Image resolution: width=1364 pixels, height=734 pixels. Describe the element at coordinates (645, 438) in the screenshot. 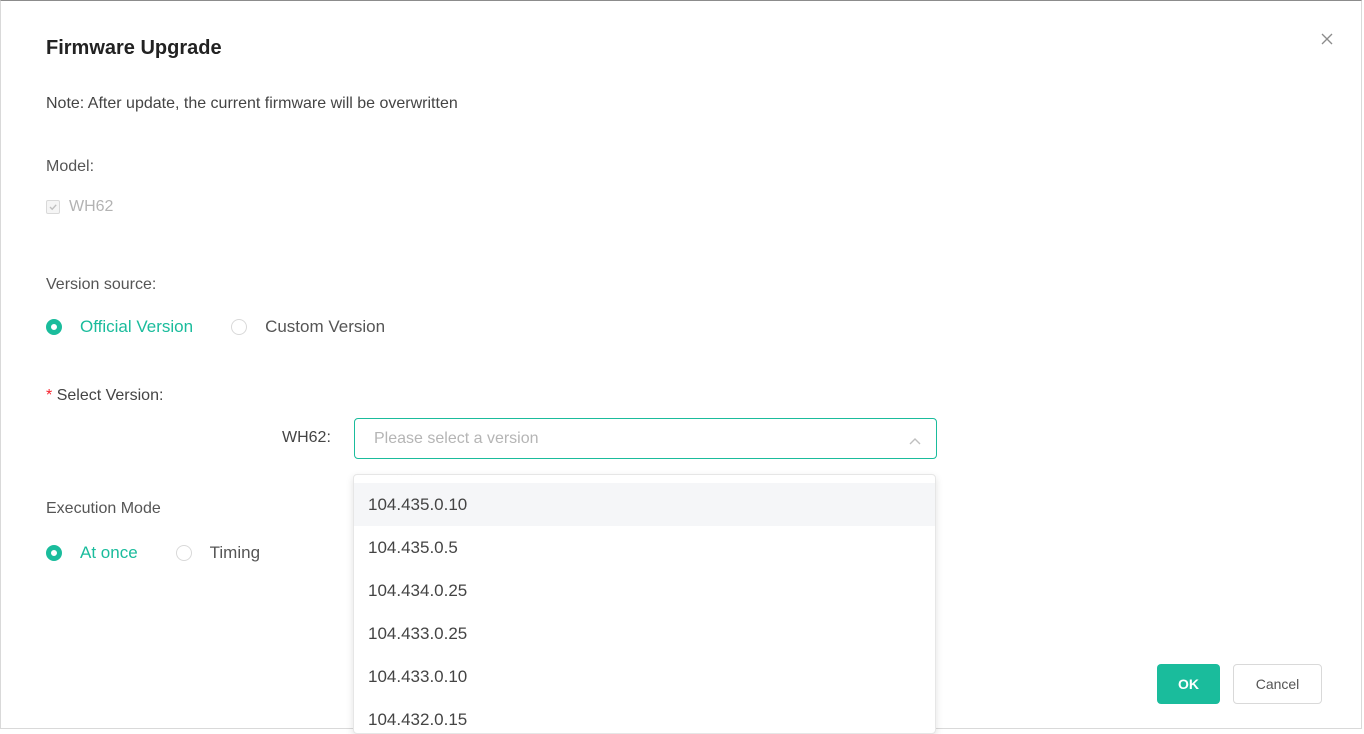

I see `version-select: Please select a version` at that location.